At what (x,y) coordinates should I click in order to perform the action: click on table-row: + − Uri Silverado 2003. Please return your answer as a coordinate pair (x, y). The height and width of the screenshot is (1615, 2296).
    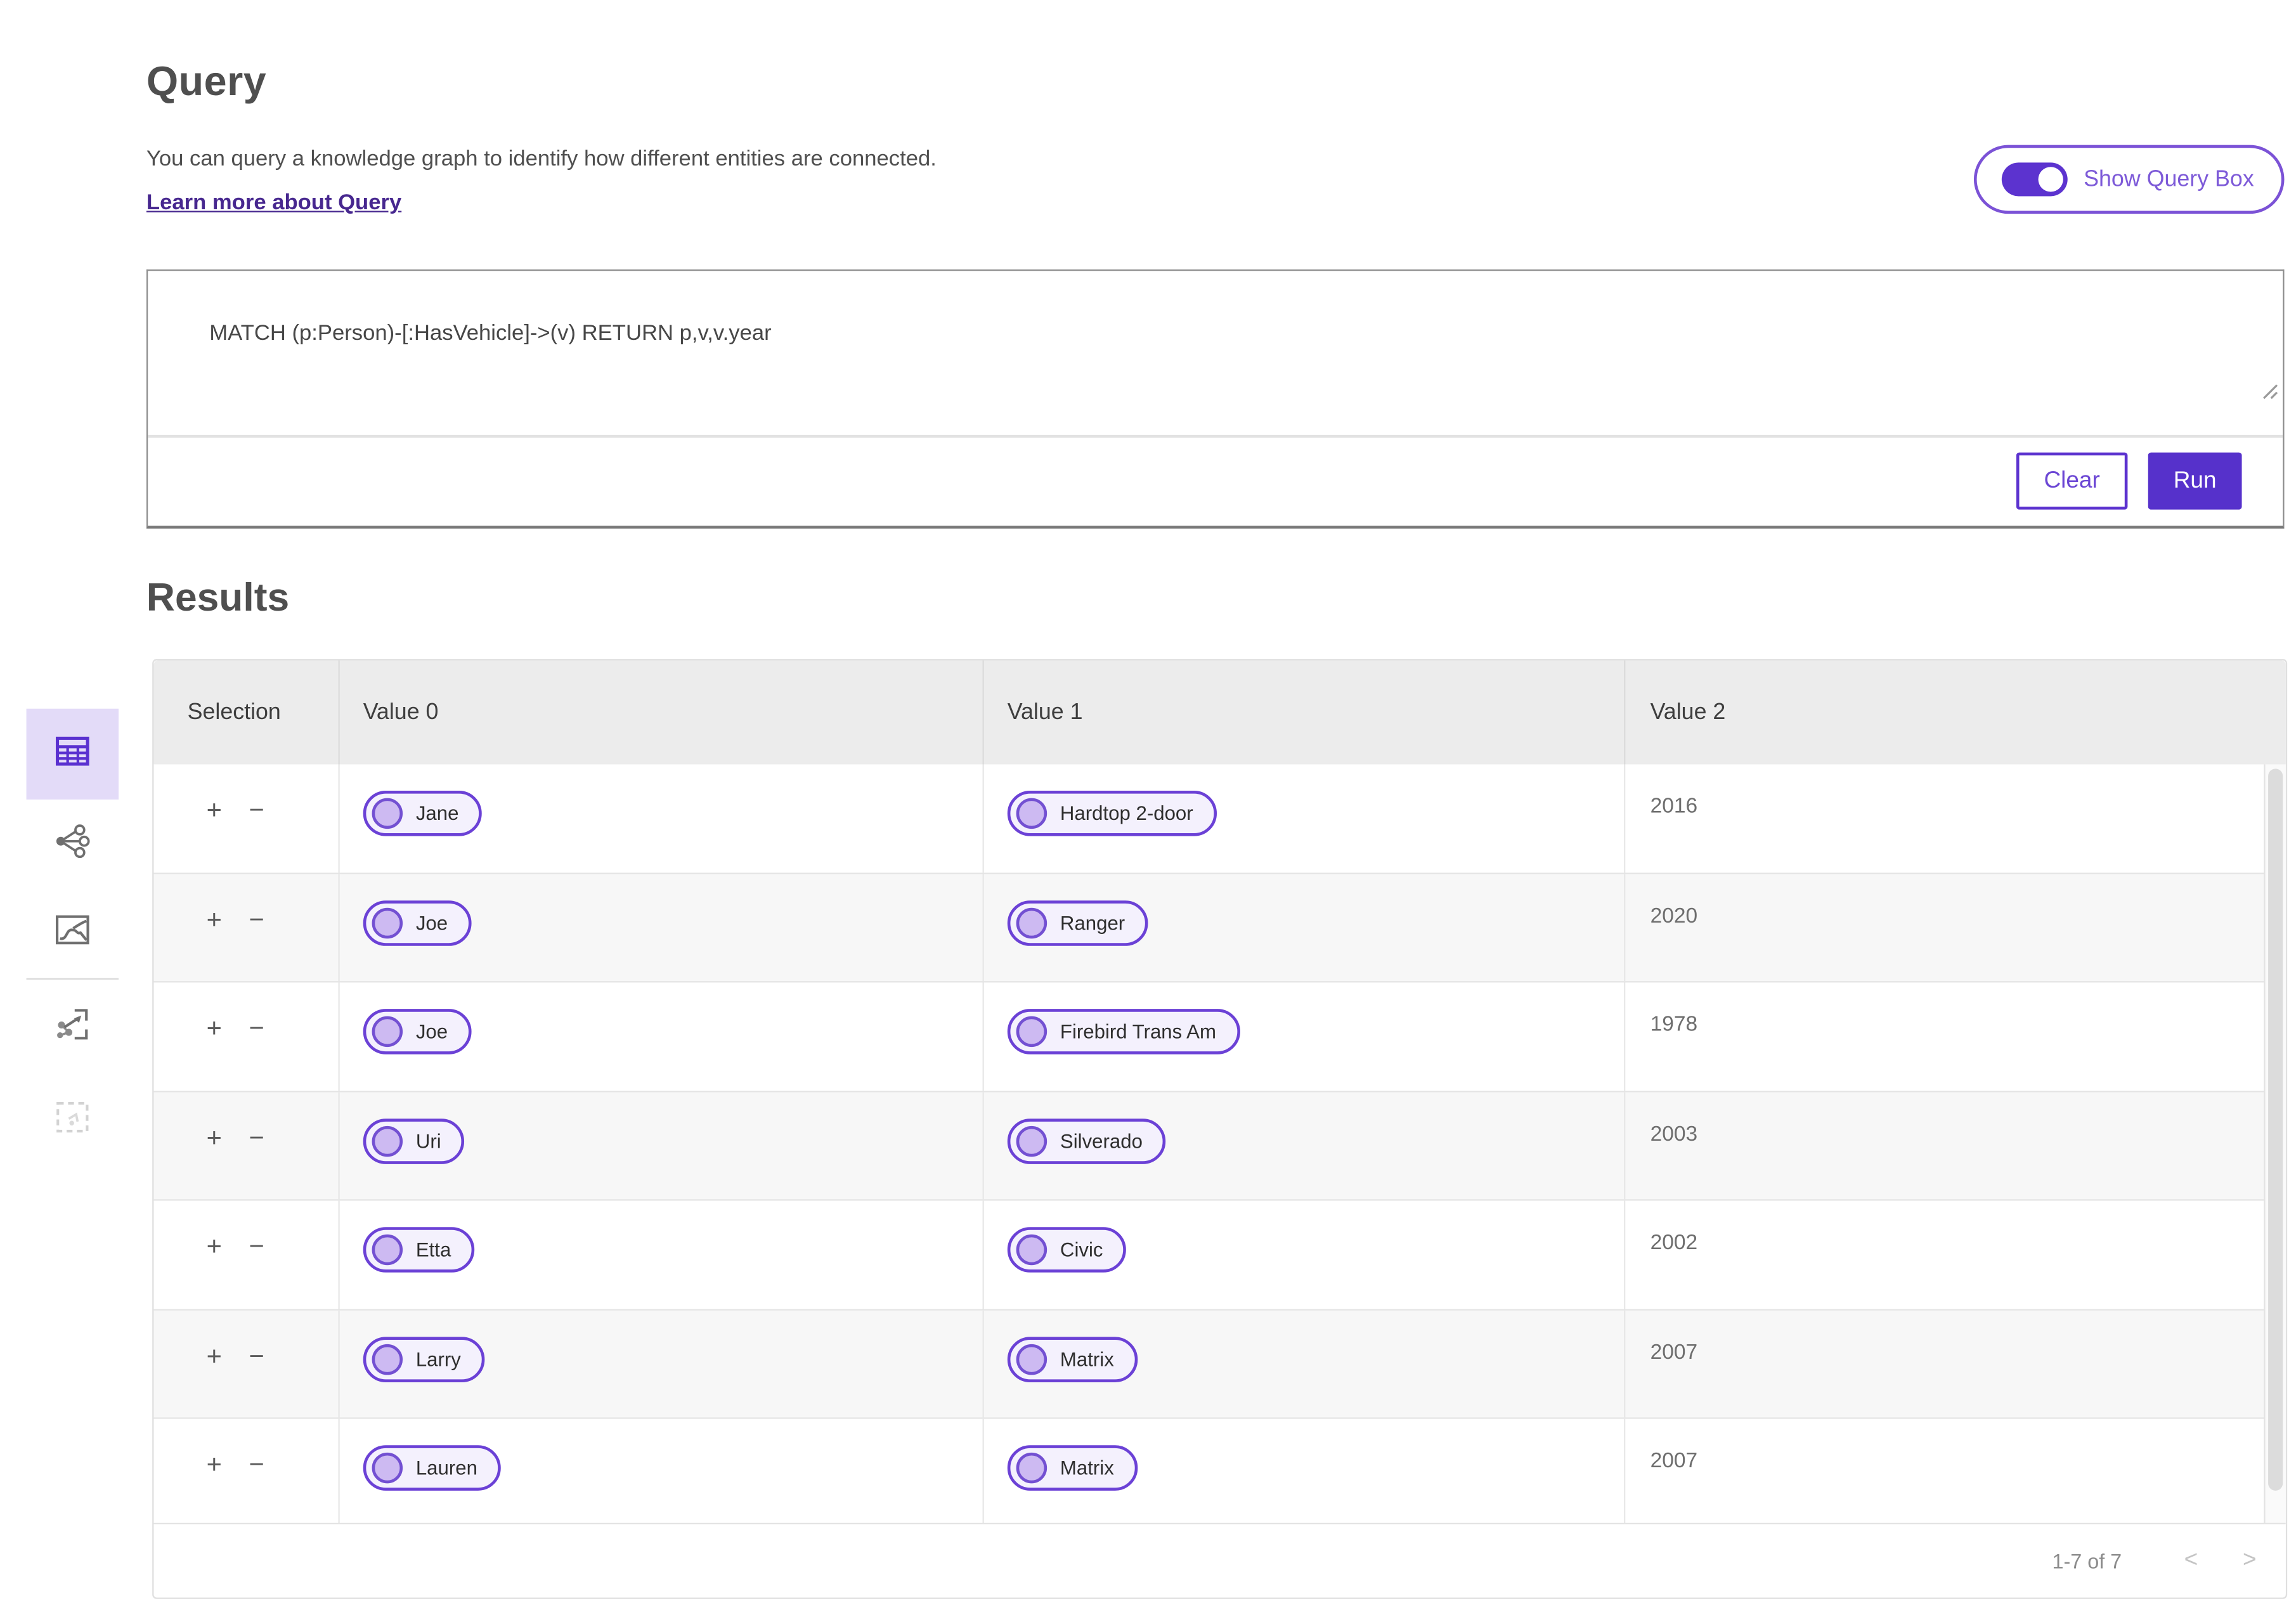
    Looking at the image, I should click on (1209, 1146).